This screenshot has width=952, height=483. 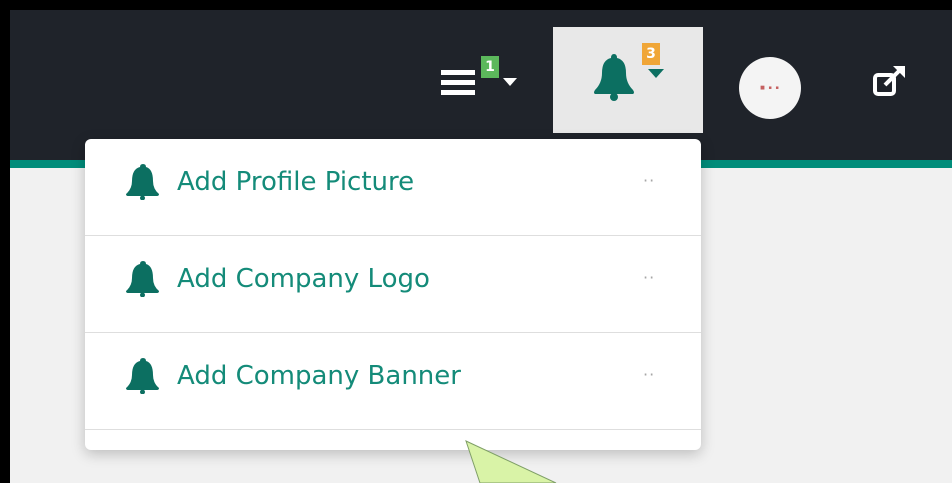 I want to click on notification-item-add-profile-picture: Add Profile Picture ··, so click(x=393, y=187).